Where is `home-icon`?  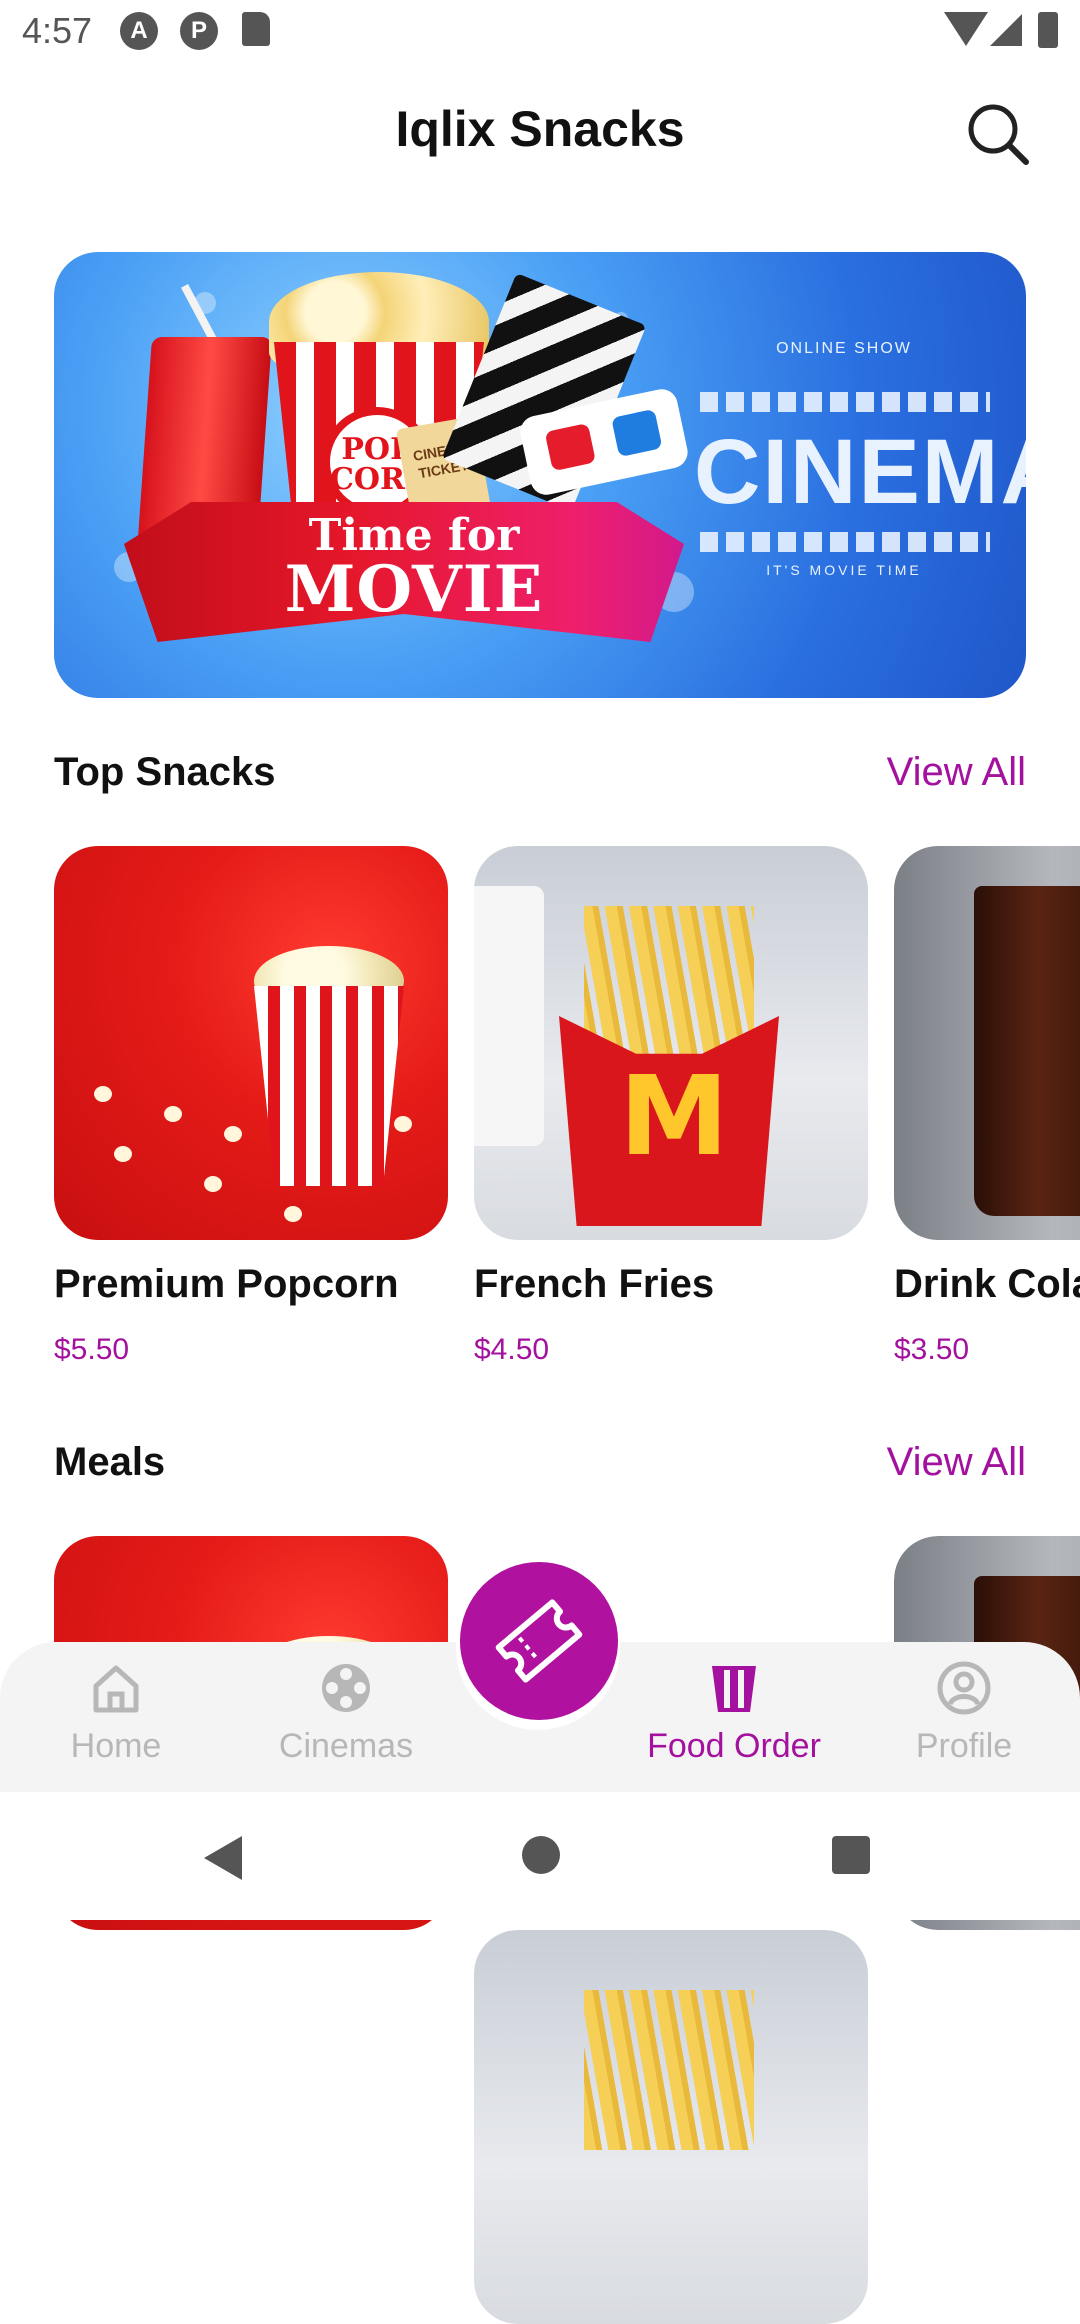
home-icon is located at coordinates (116, 1689).